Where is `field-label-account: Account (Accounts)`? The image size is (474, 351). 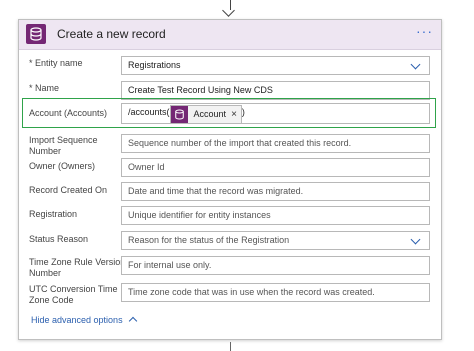 field-label-account: Account (Accounts) is located at coordinates (68, 113).